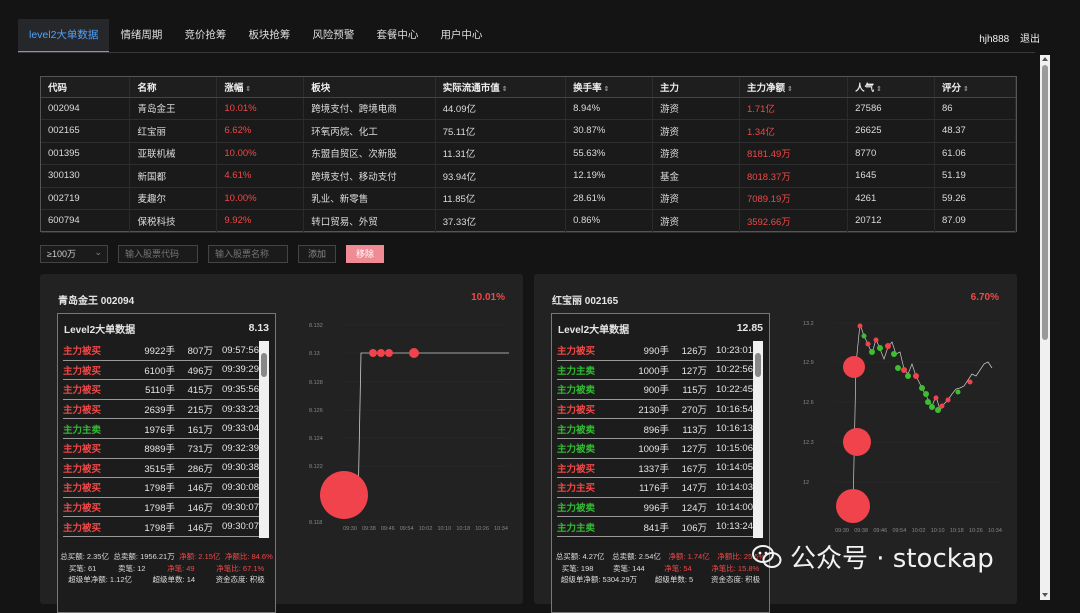  What do you see at coordinates (655, 351) in the screenshot?
I see `trade-row: 主力被买 990手 126万 10:23:01` at bounding box center [655, 351].